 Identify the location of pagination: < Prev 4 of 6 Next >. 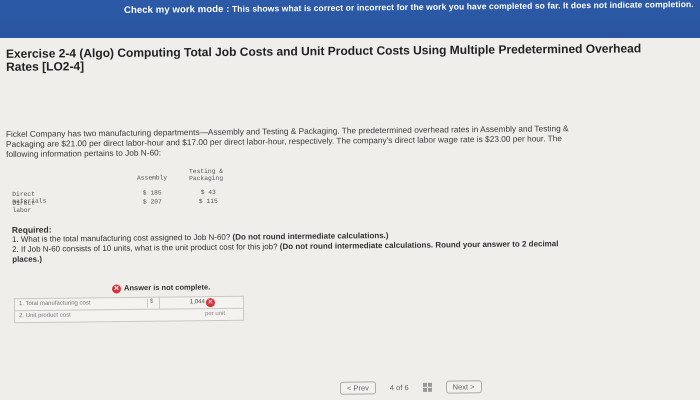
(410, 387).